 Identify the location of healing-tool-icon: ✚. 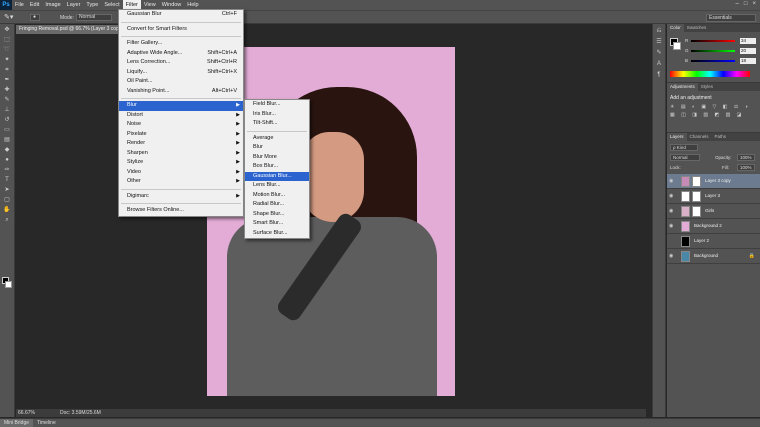
(7, 90).